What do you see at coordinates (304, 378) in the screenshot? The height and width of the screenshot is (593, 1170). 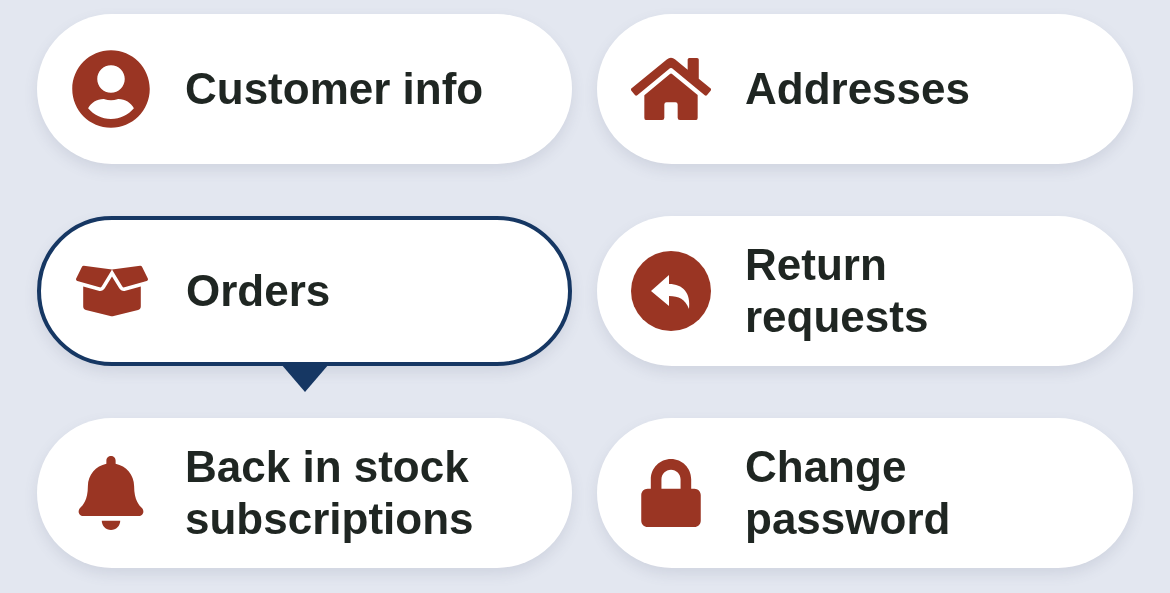 I see `pointer-icon` at bounding box center [304, 378].